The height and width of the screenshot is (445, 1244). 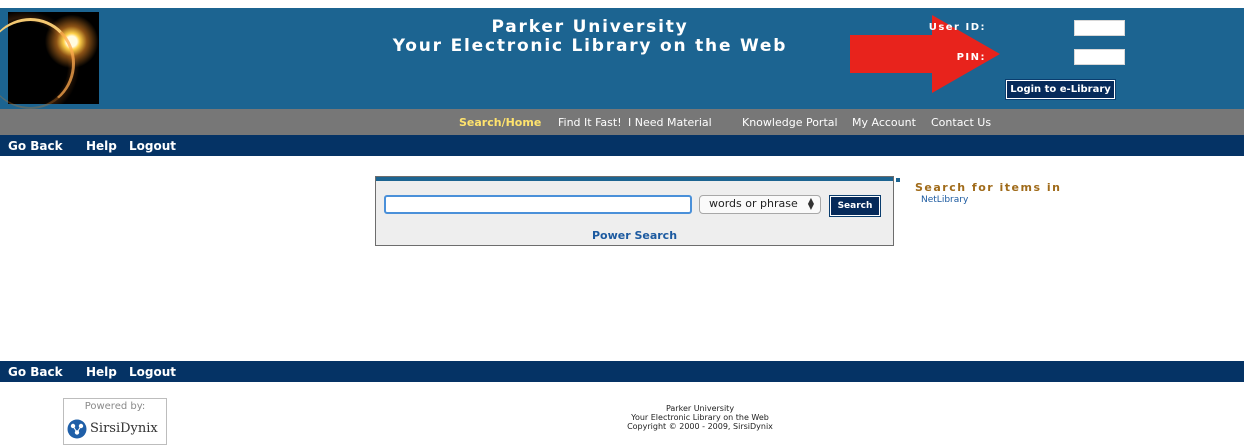 What do you see at coordinates (884, 122) in the screenshot?
I see `nav-my-account: My Account` at bounding box center [884, 122].